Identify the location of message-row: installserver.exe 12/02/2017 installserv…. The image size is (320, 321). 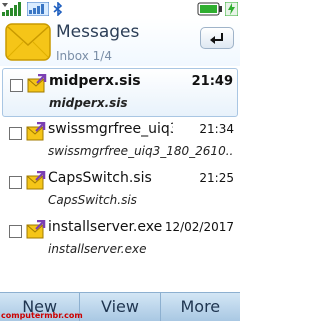
(120, 239).